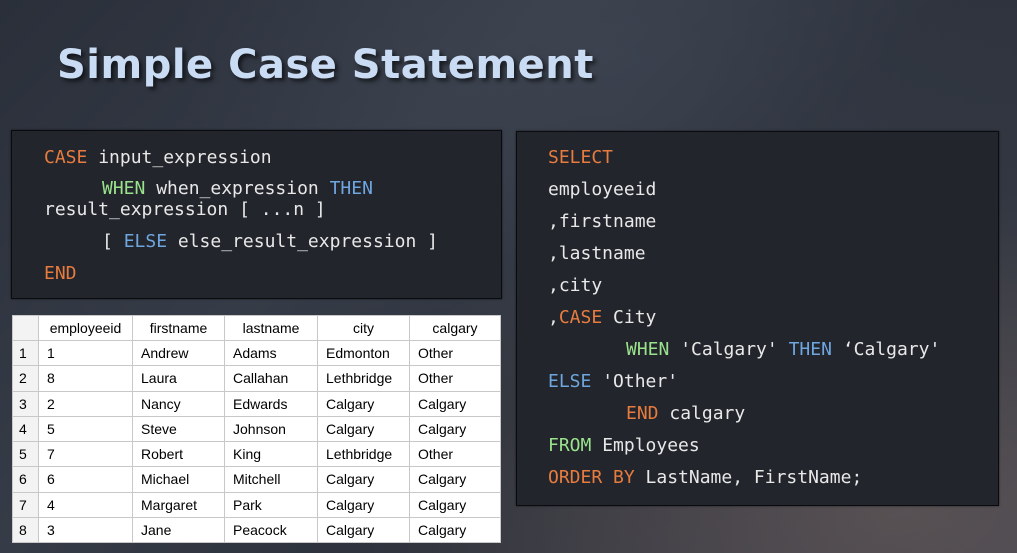 This screenshot has width=1017, height=553. I want to click on cell-firstname: Margaret, so click(178, 504).